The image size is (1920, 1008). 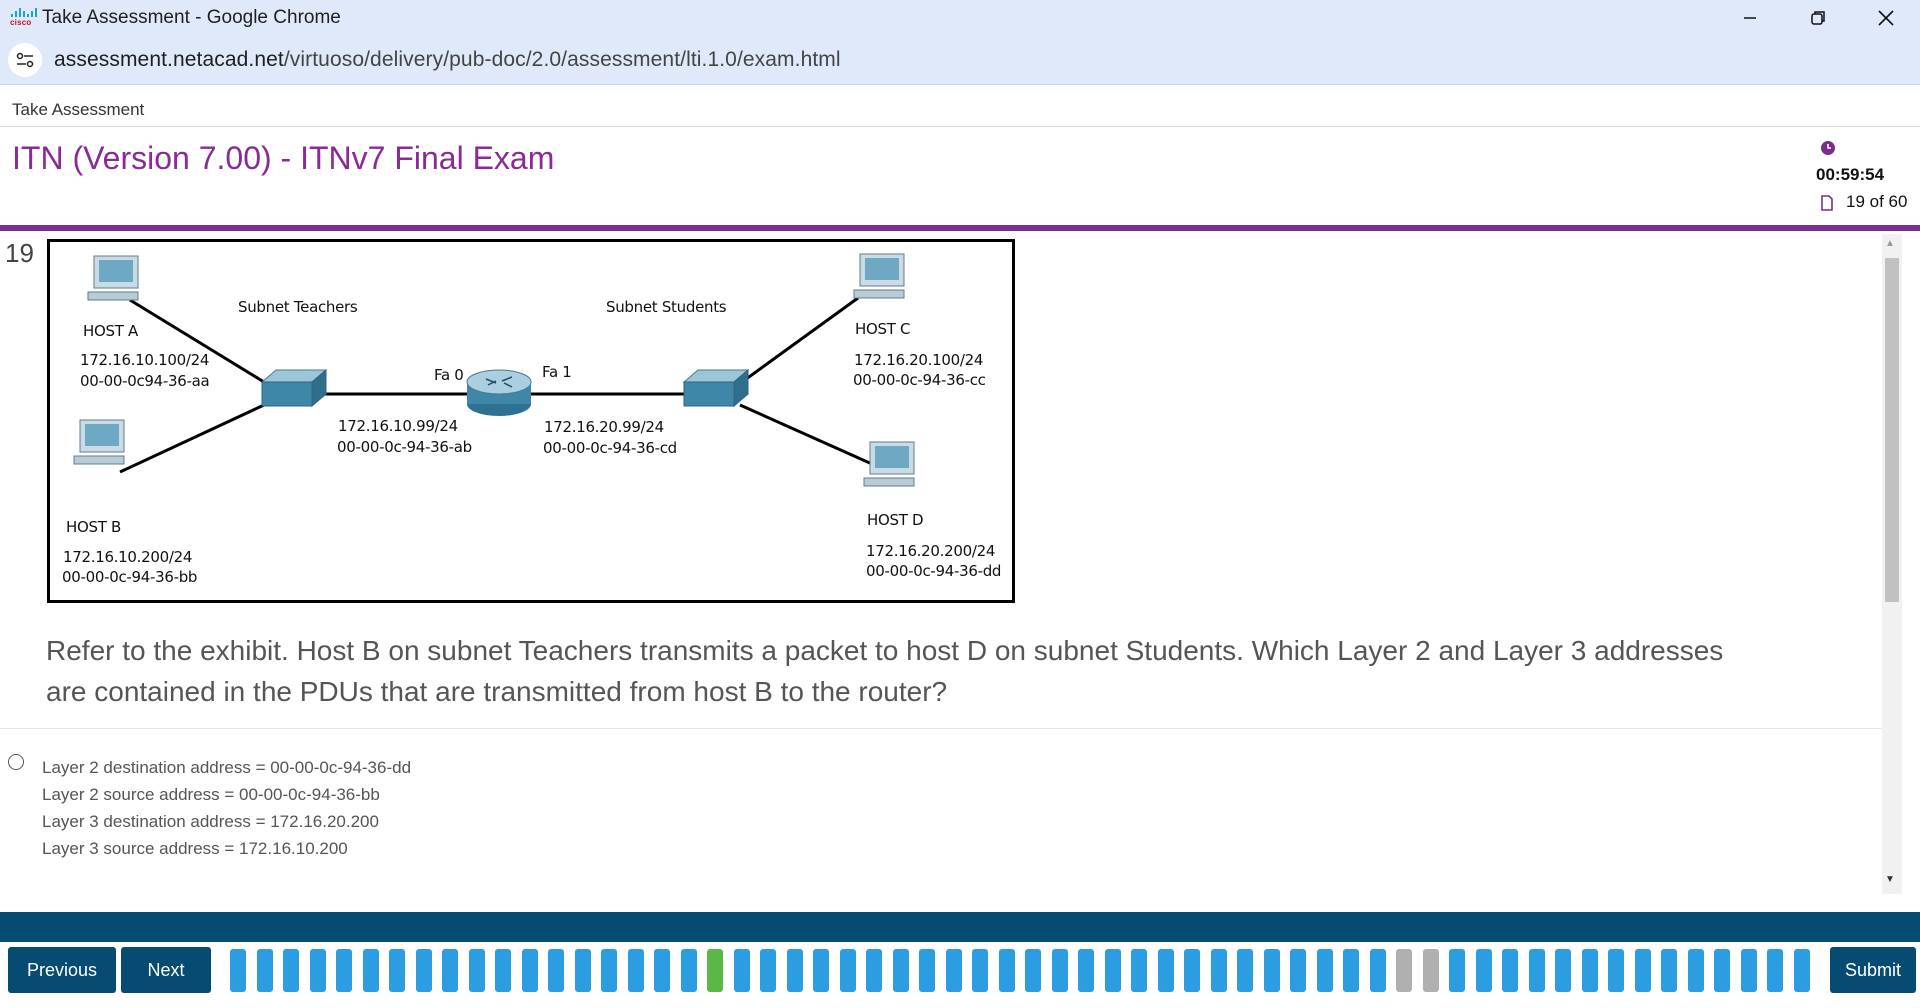 What do you see at coordinates (398, 426) in the screenshot?
I see `router-fa0-ip: 172.16.10.99/24` at bounding box center [398, 426].